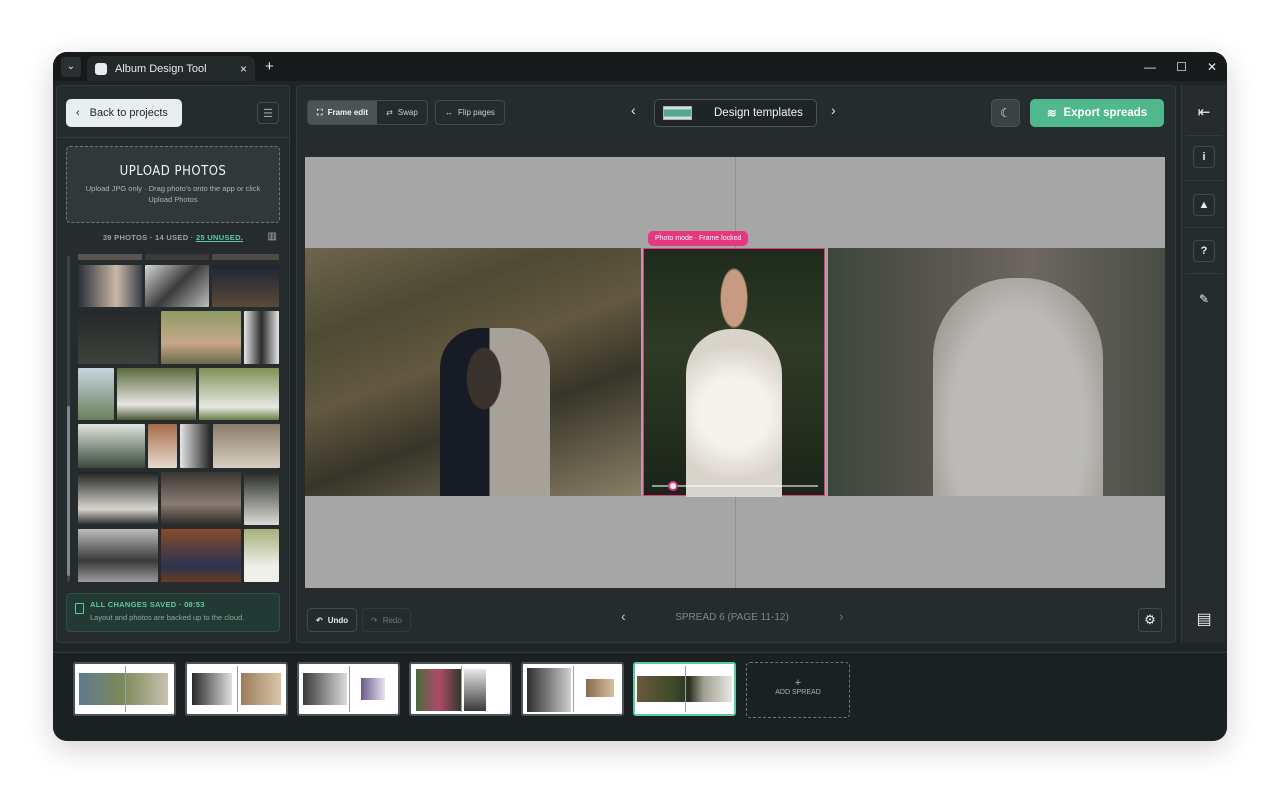  I want to click on filter-icon: ☰, so click(268, 113).